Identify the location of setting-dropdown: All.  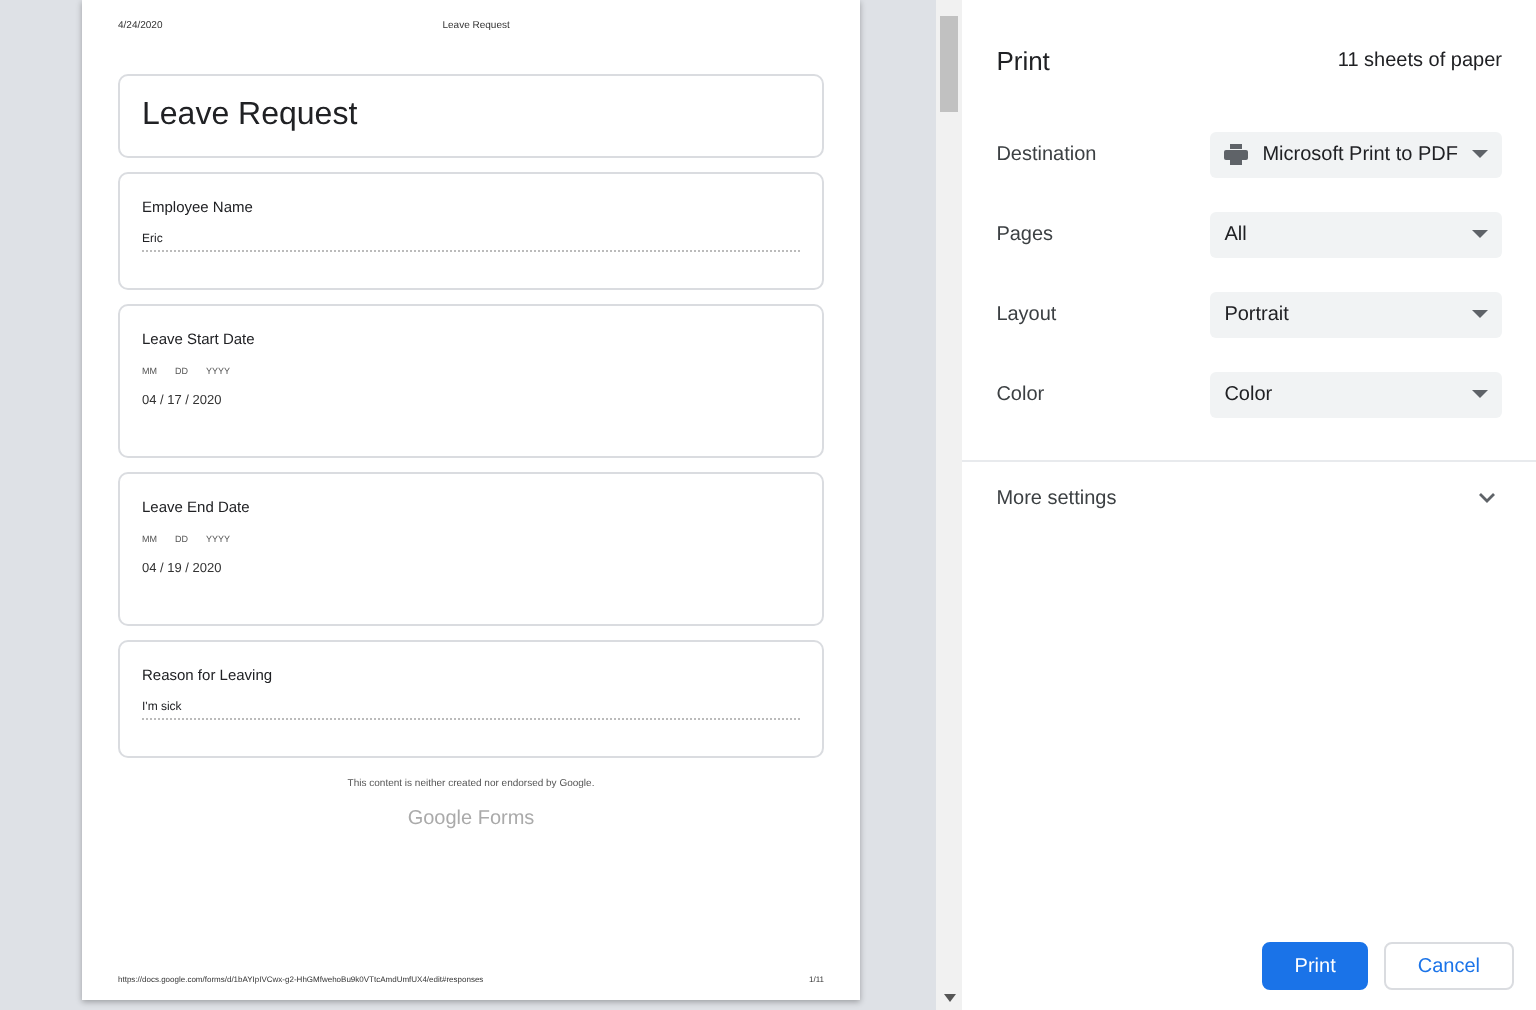
(1356, 234).